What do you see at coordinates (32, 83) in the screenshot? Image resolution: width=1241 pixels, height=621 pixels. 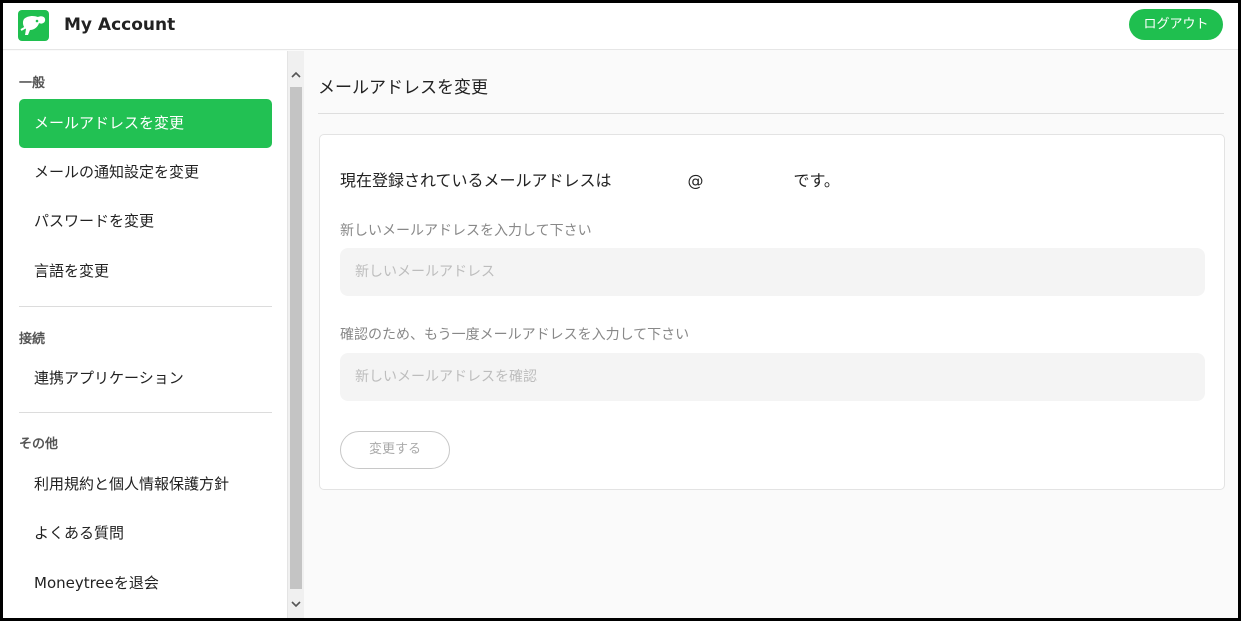 I see `sidebar-section-general: 一般` at bounding box center [32, 83].